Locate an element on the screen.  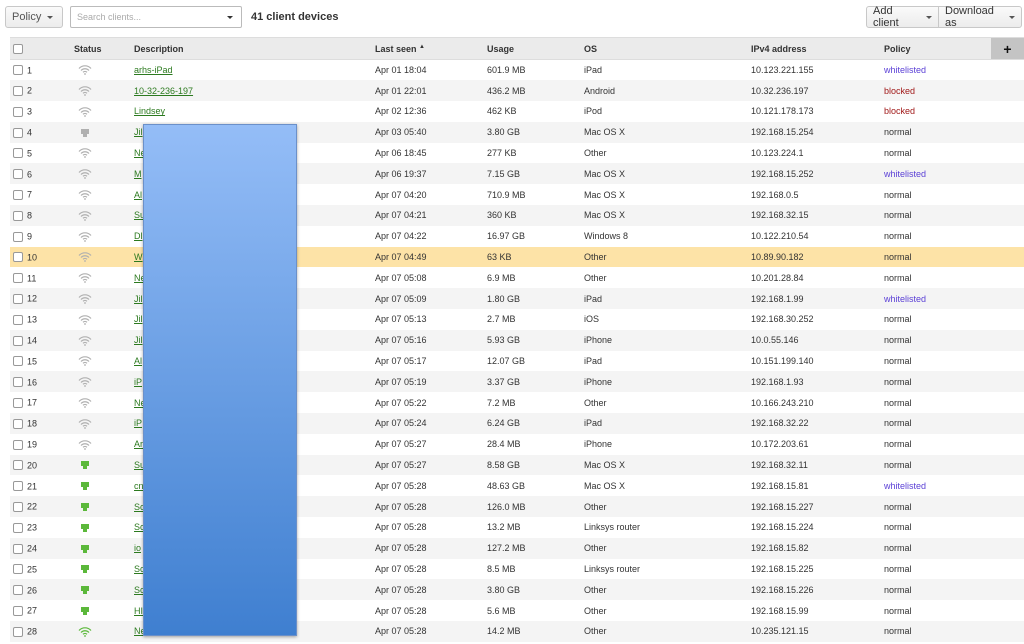
header-policy: Policy is located at coordinates (937, 48).